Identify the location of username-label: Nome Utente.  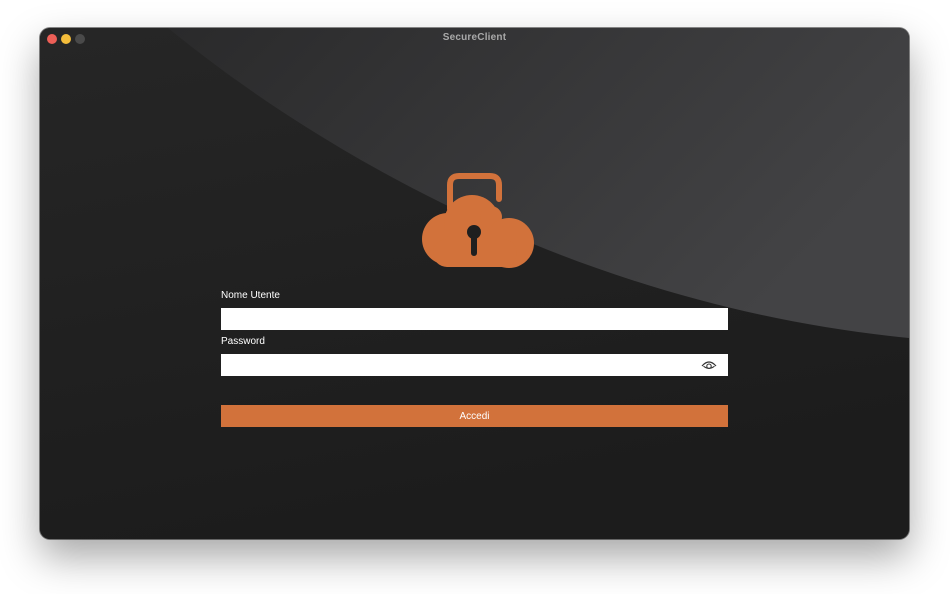
(250, 295).